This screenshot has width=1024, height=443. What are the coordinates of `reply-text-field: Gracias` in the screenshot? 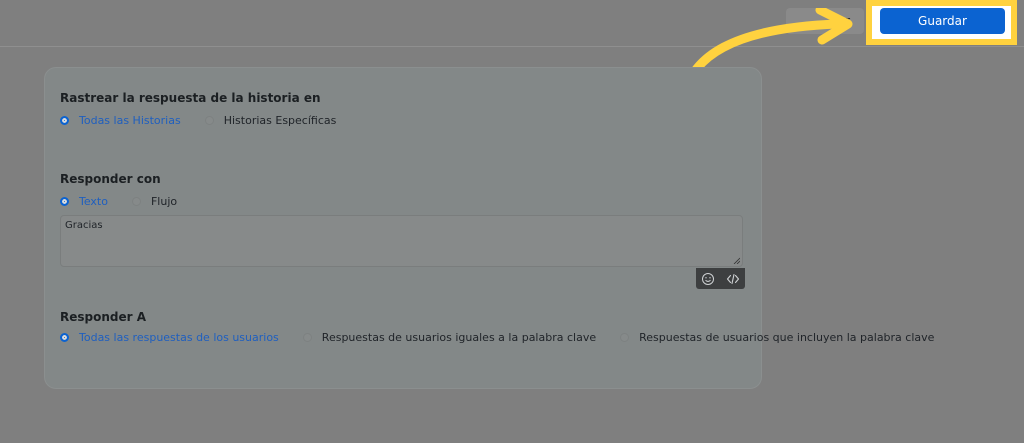 It's located at (401, 241).